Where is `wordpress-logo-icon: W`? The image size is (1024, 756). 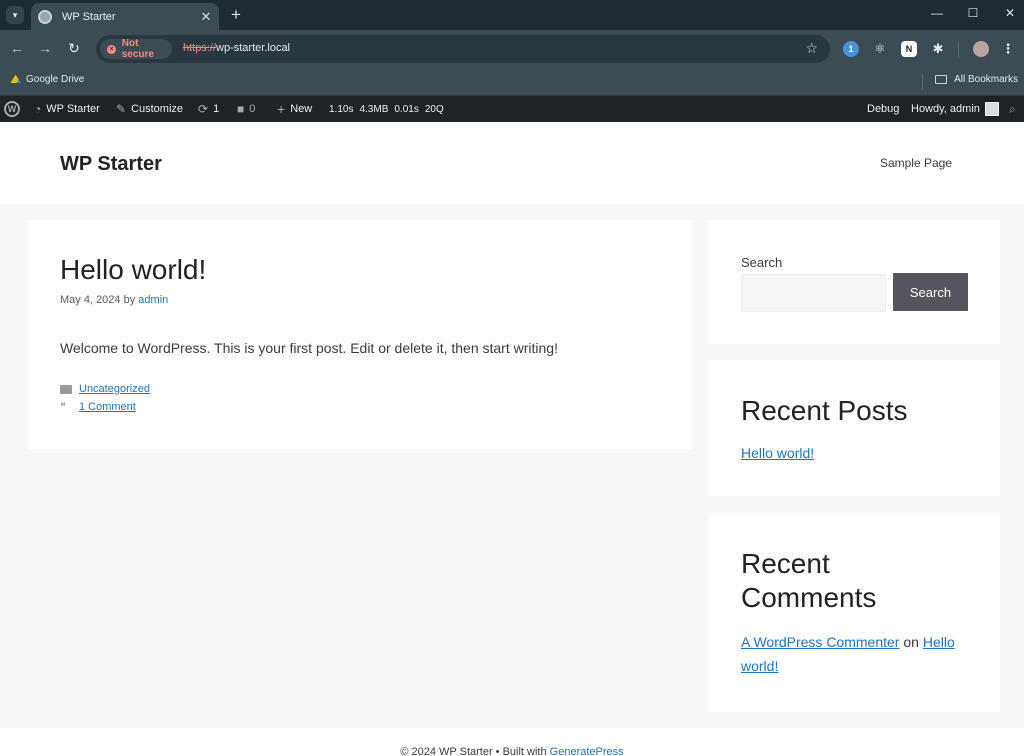
wordpress-logo-icon: W is located at coordinates (12, 109).